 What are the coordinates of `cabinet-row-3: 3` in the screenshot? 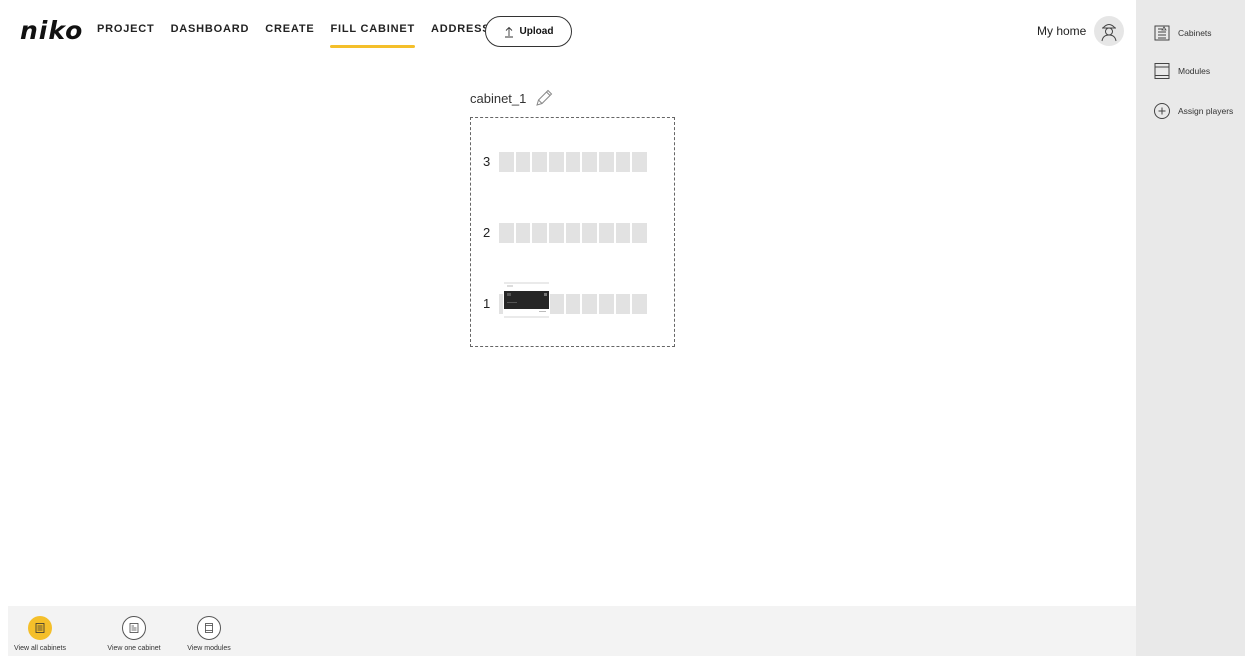 It's located at (573, 162).